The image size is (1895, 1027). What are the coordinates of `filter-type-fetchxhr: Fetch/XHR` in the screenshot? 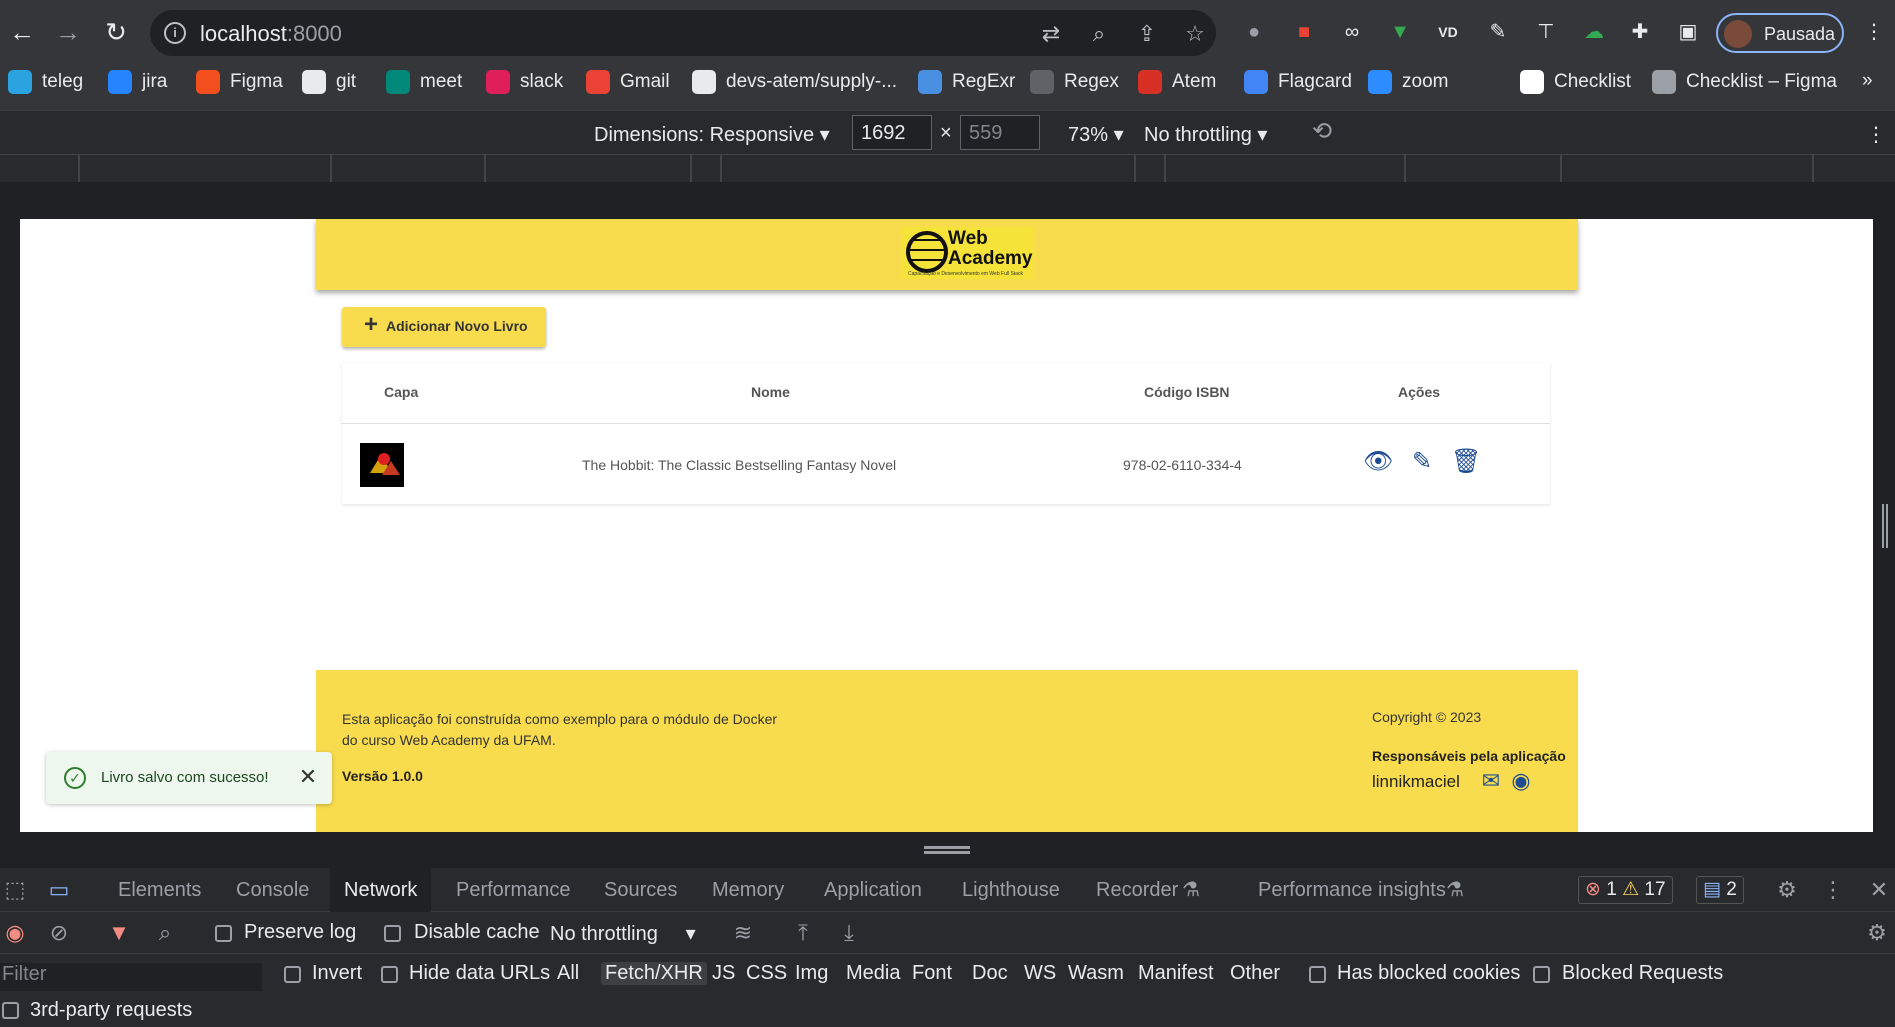 It's located at (654, 973).